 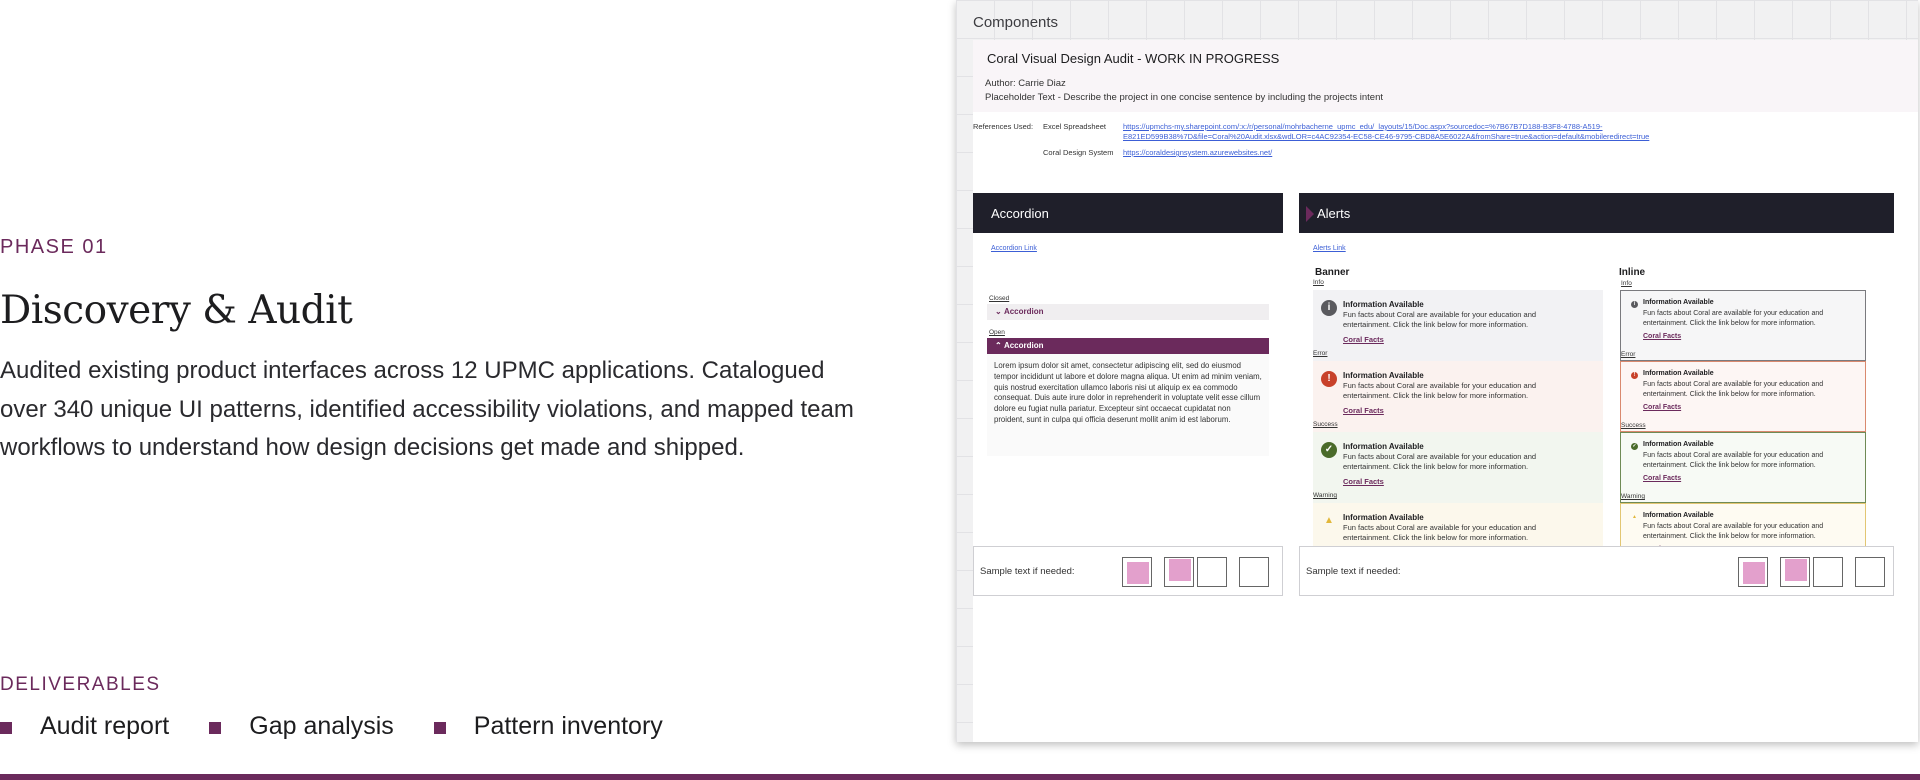 What do you see at coordinates (1329, 248) in the screenshot?
I see `alerts-link: Alerts Link` at bounding box center [1329, 248].